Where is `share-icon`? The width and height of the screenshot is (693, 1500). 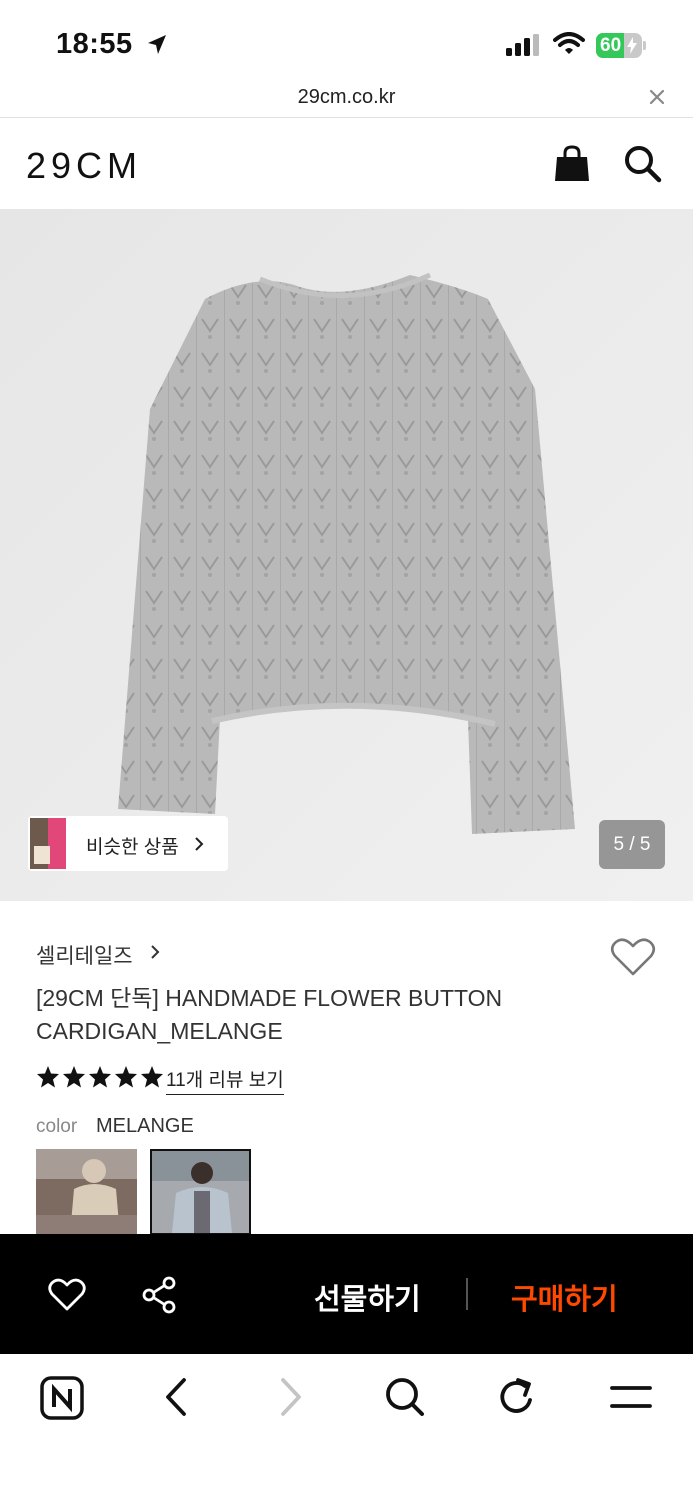 share-icon is located at coordinates (159, 1297).